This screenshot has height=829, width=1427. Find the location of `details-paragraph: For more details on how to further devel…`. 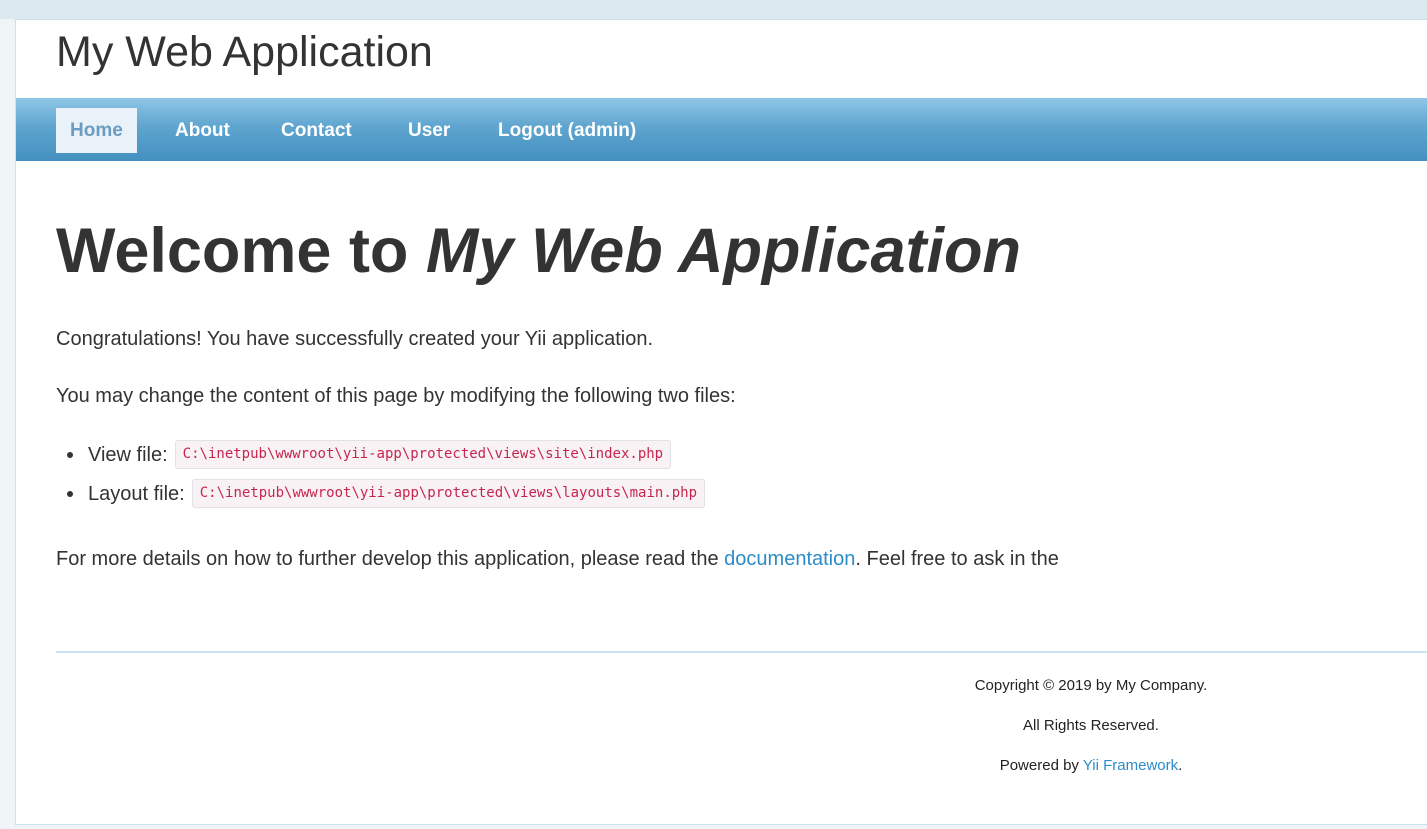

details-paragraph: For more details on how to further devel… is located at coordinates (557, 559).